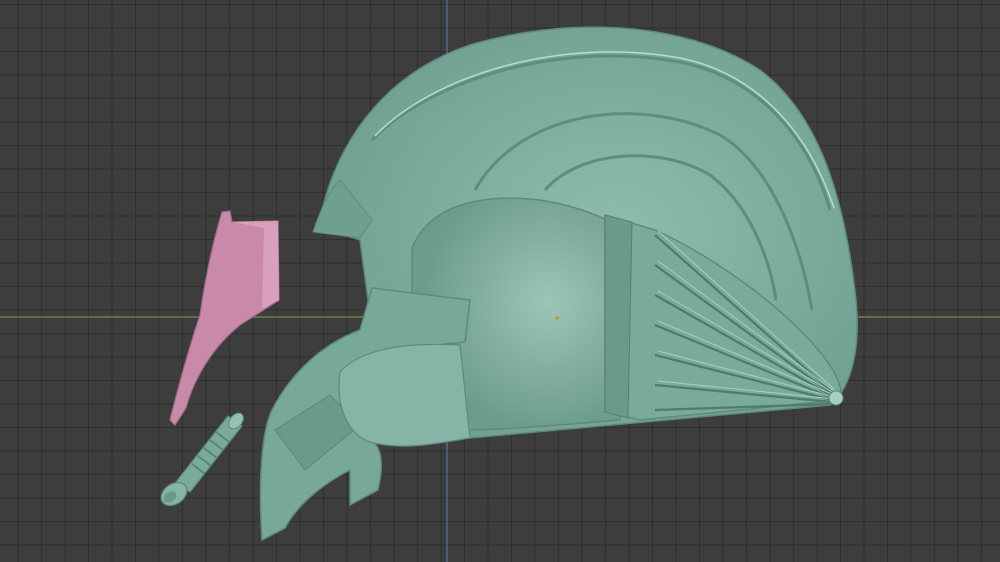  What do you see at coordinates (836, 398) in the screenshot?
I see `vent-tip` at bounding box center [836, 398].